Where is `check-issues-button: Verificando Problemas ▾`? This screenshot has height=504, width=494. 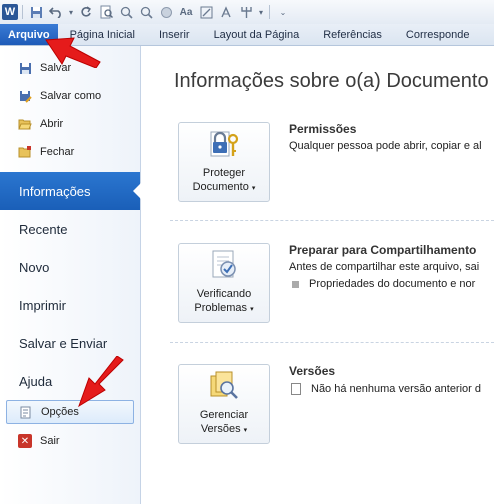 check-issues-button: Verificando Problemas ▾ is located at coordinates (224, 283).